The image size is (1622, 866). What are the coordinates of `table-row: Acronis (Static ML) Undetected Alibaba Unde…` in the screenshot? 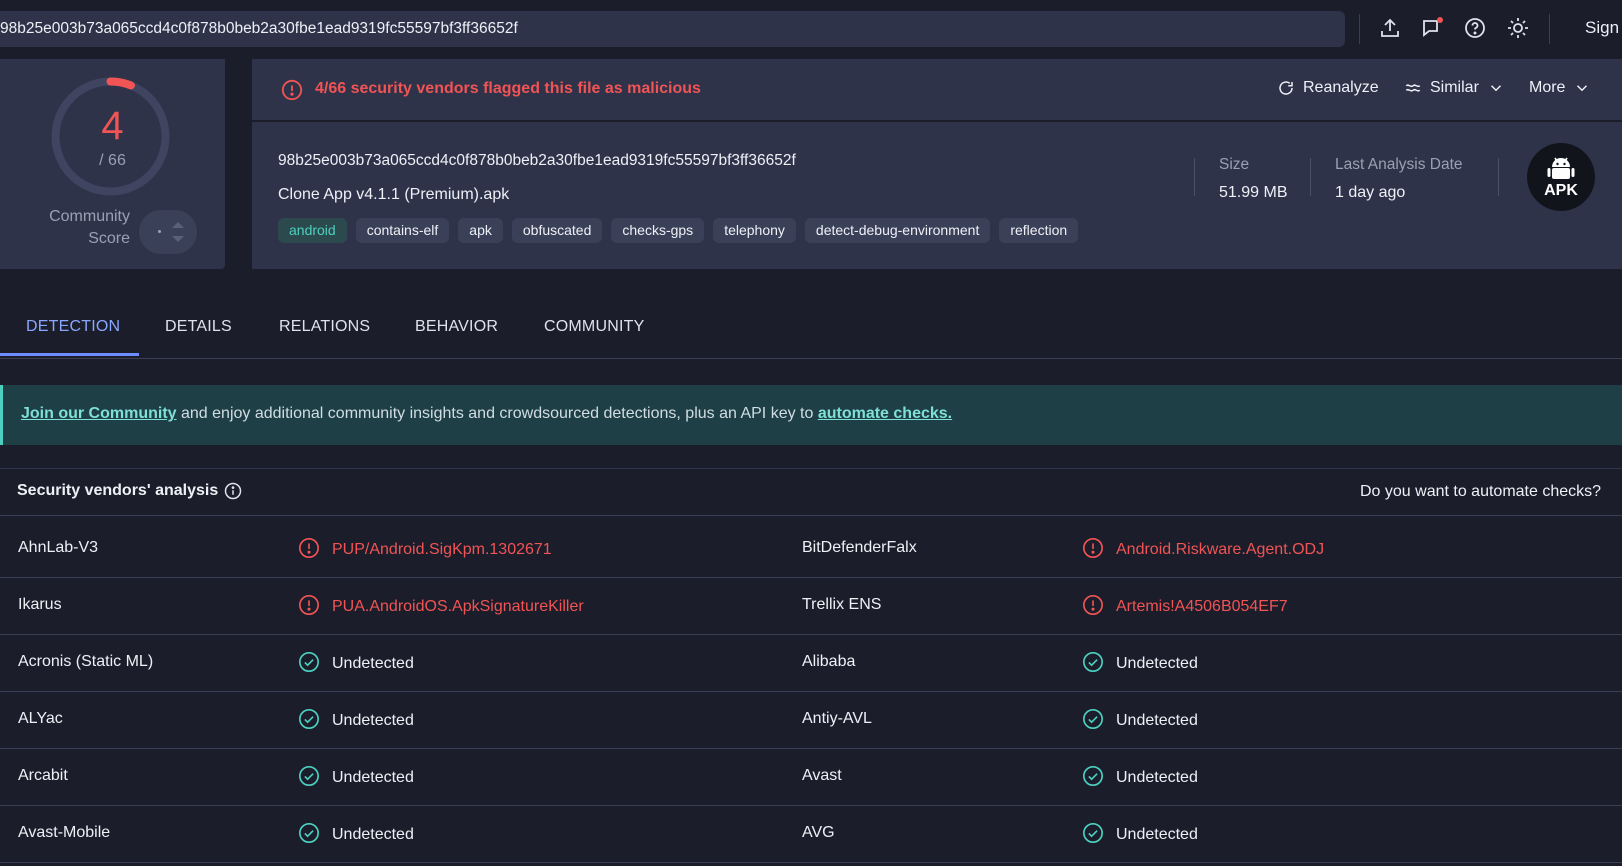 It's located at (811, 663).